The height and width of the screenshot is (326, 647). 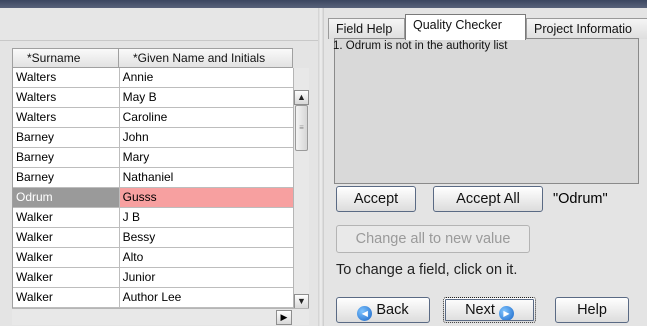 I want to click on cell-given-name: Caroline, so click(x=206, y=117).